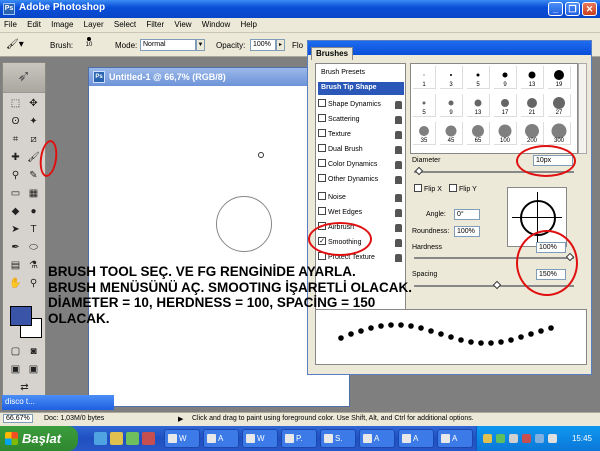  What do you see at coordinates (451, 77) in the screenshot?
I see `brush-tip-cell: 3` at bounding box center [451, 77].